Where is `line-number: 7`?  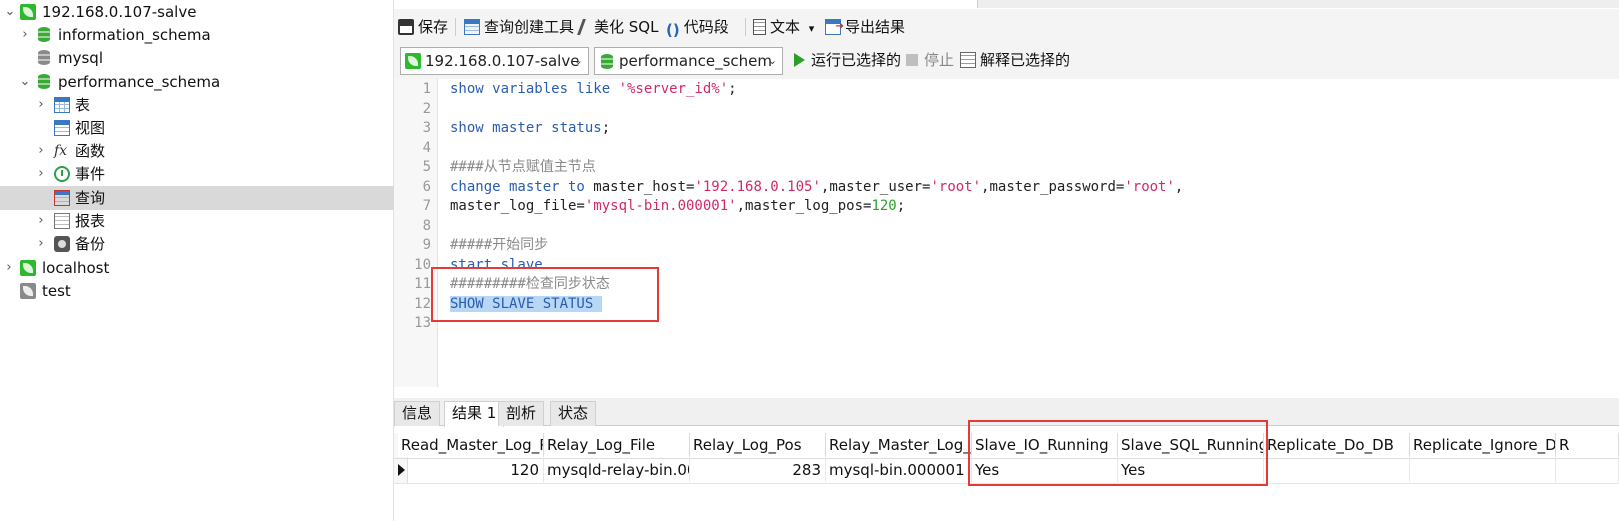 line-number: 7 is located at coordinates (426, 206).